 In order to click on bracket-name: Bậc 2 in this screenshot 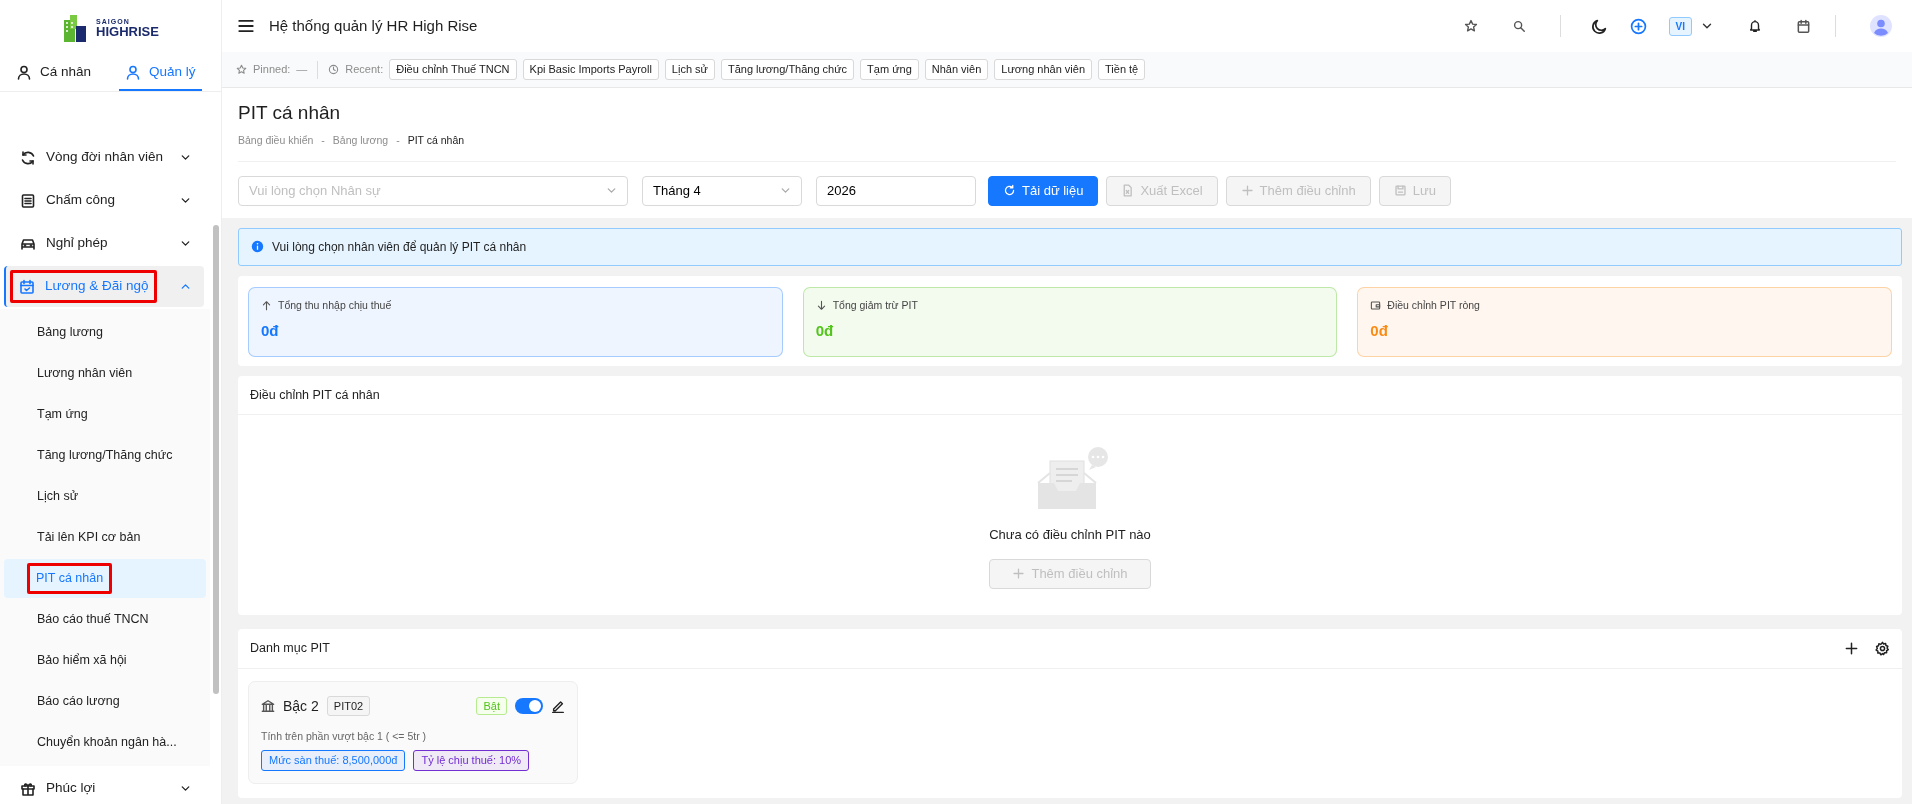, I will do `click(301, 706)`.